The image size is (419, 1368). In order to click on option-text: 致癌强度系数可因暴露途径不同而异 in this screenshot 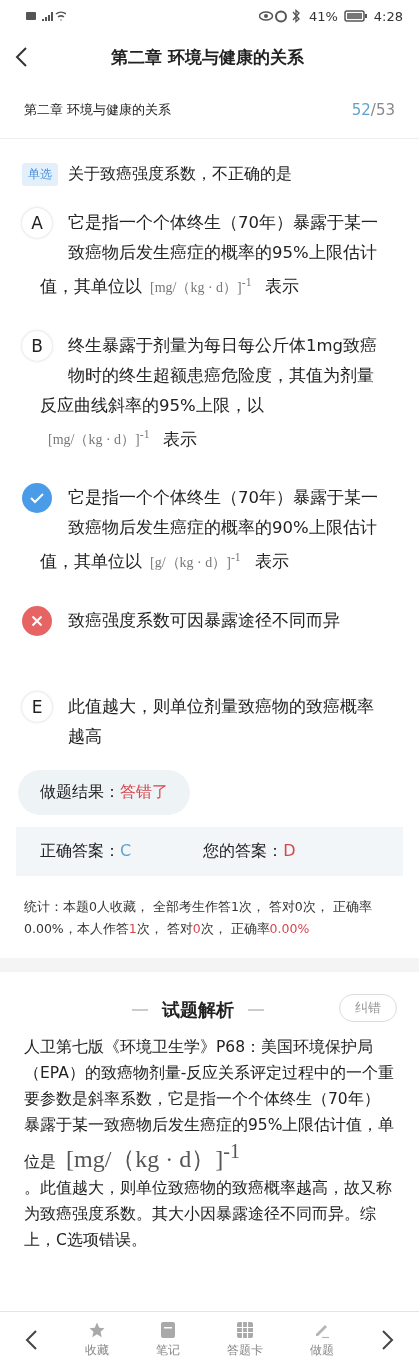, I will do `click(204, 620)`.